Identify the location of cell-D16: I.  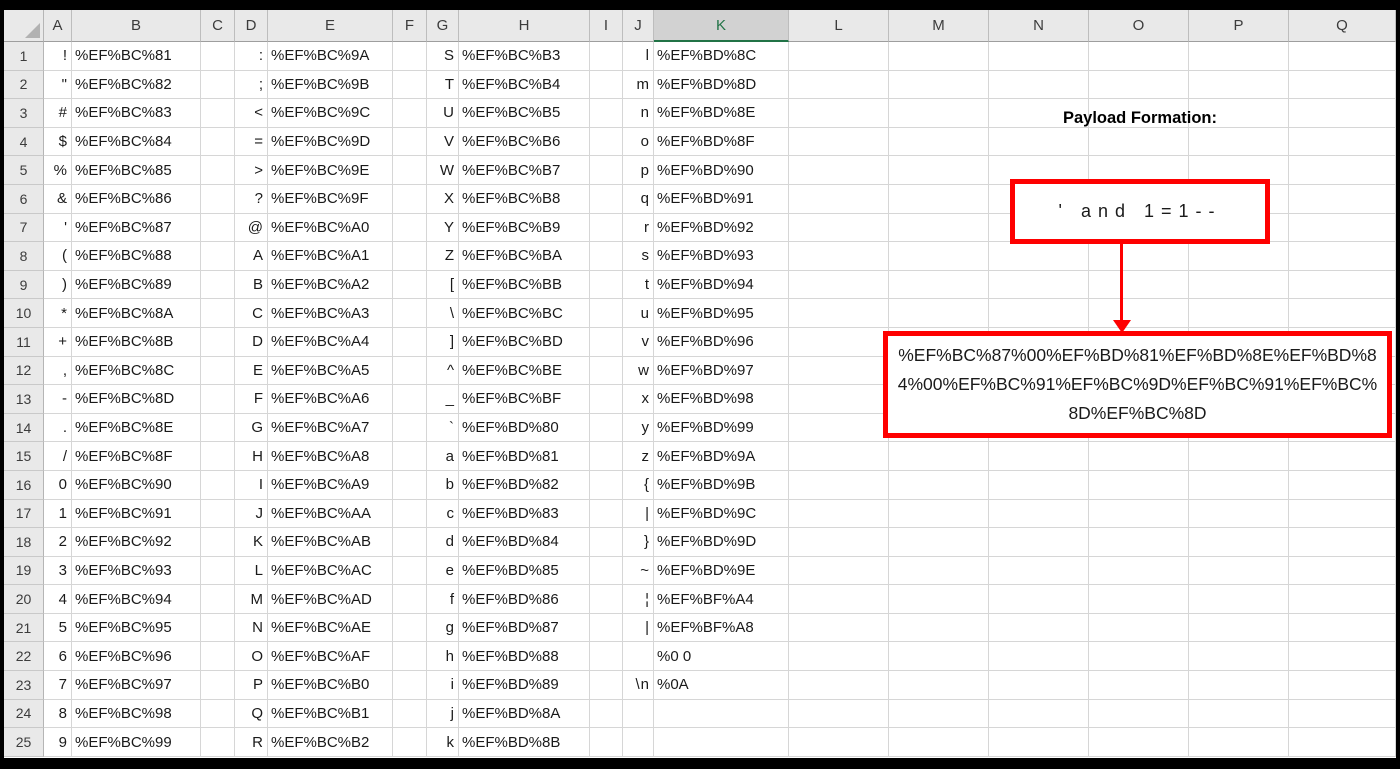
(251, 485).